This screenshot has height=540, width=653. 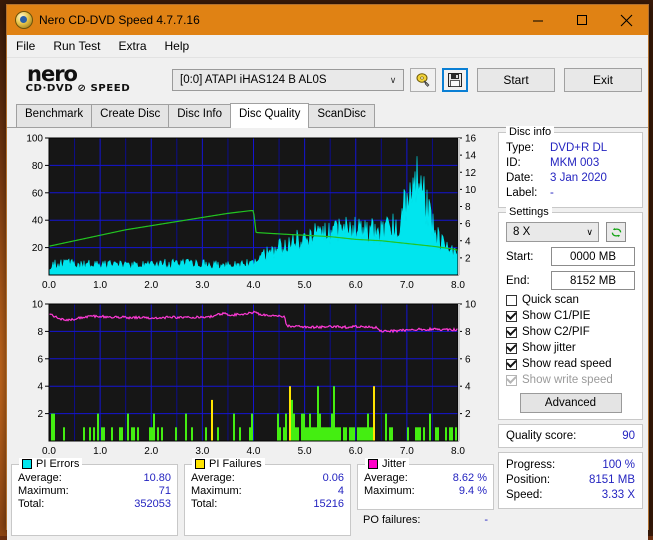 What do you see at coordinates (392, 520) in the screenshot?
I see `po-failures-label: PO failures:` at bounding box center [392, 520].